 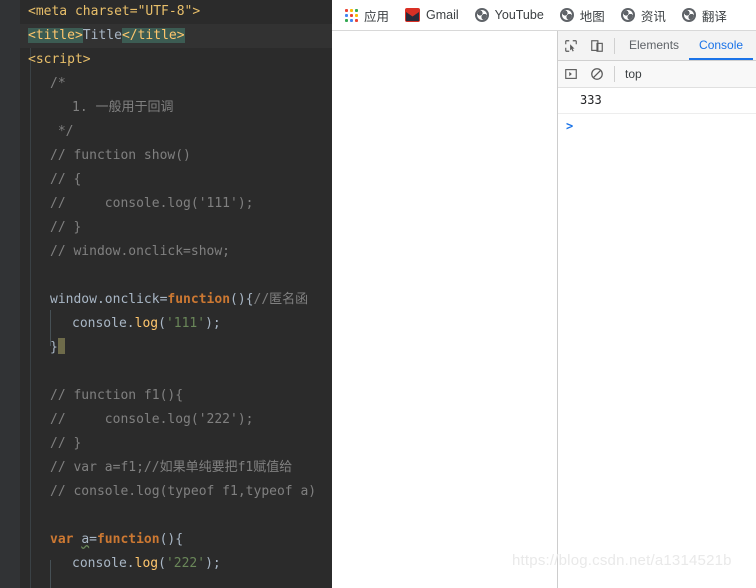 I want to click on code-token: // function show(), so click(x=120, y=155).